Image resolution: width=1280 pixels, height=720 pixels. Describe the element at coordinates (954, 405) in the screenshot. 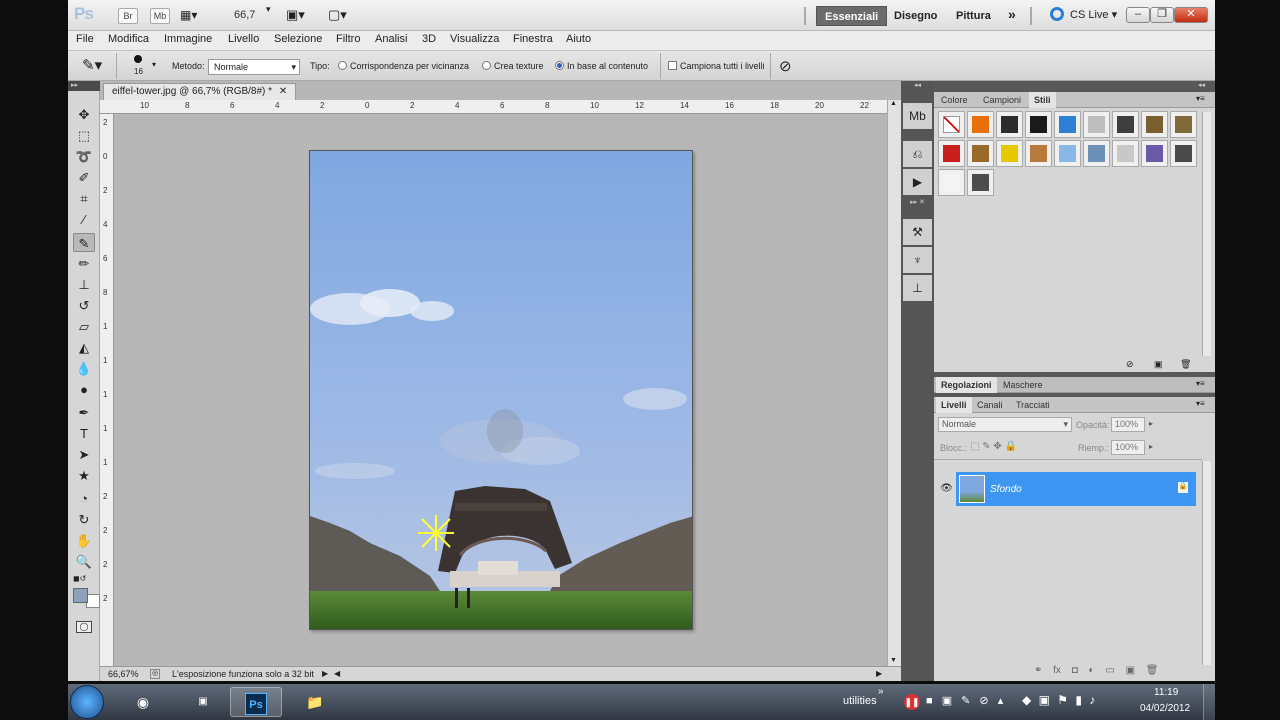

I see `tab-livelli: Livelli` at that location.